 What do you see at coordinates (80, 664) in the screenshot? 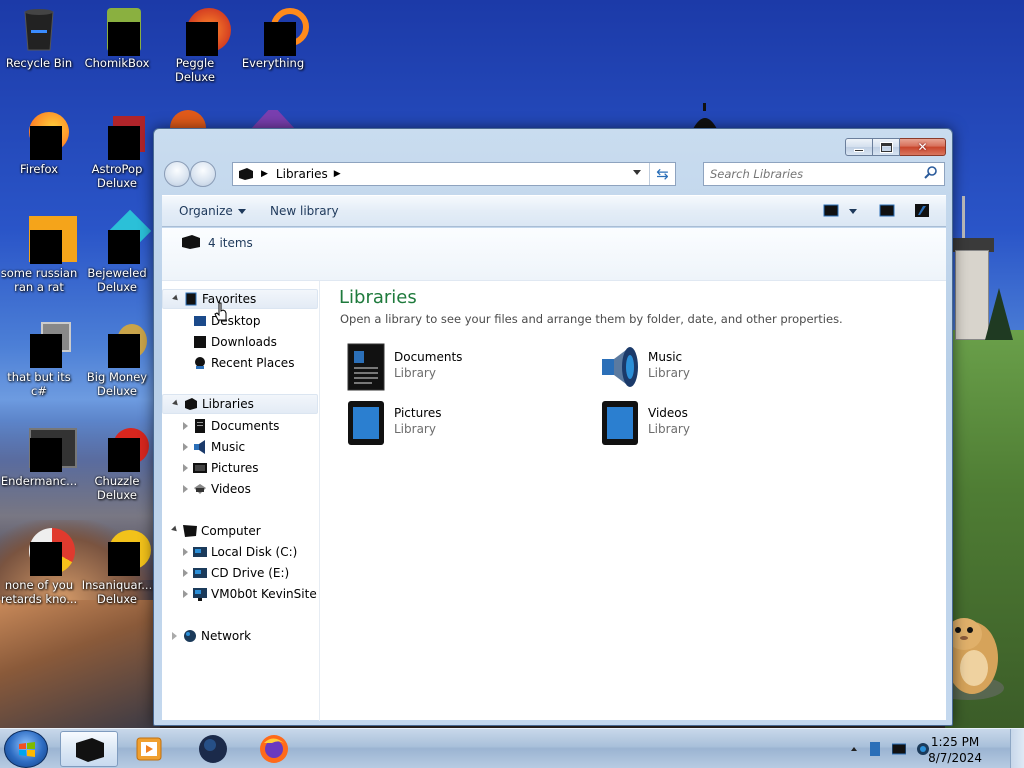
I see `wallpaper-shore` at bounding box center [80, 664].